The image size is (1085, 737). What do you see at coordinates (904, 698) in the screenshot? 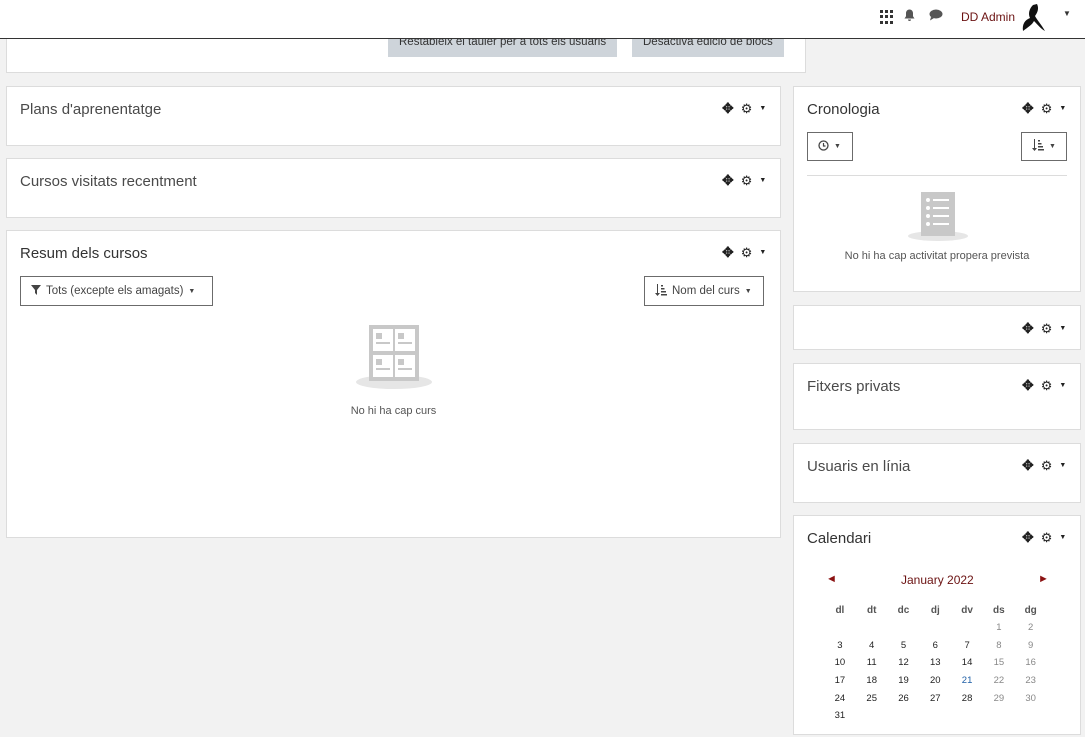
I see `calendar-day: 26` at bounding box center [904, 698].